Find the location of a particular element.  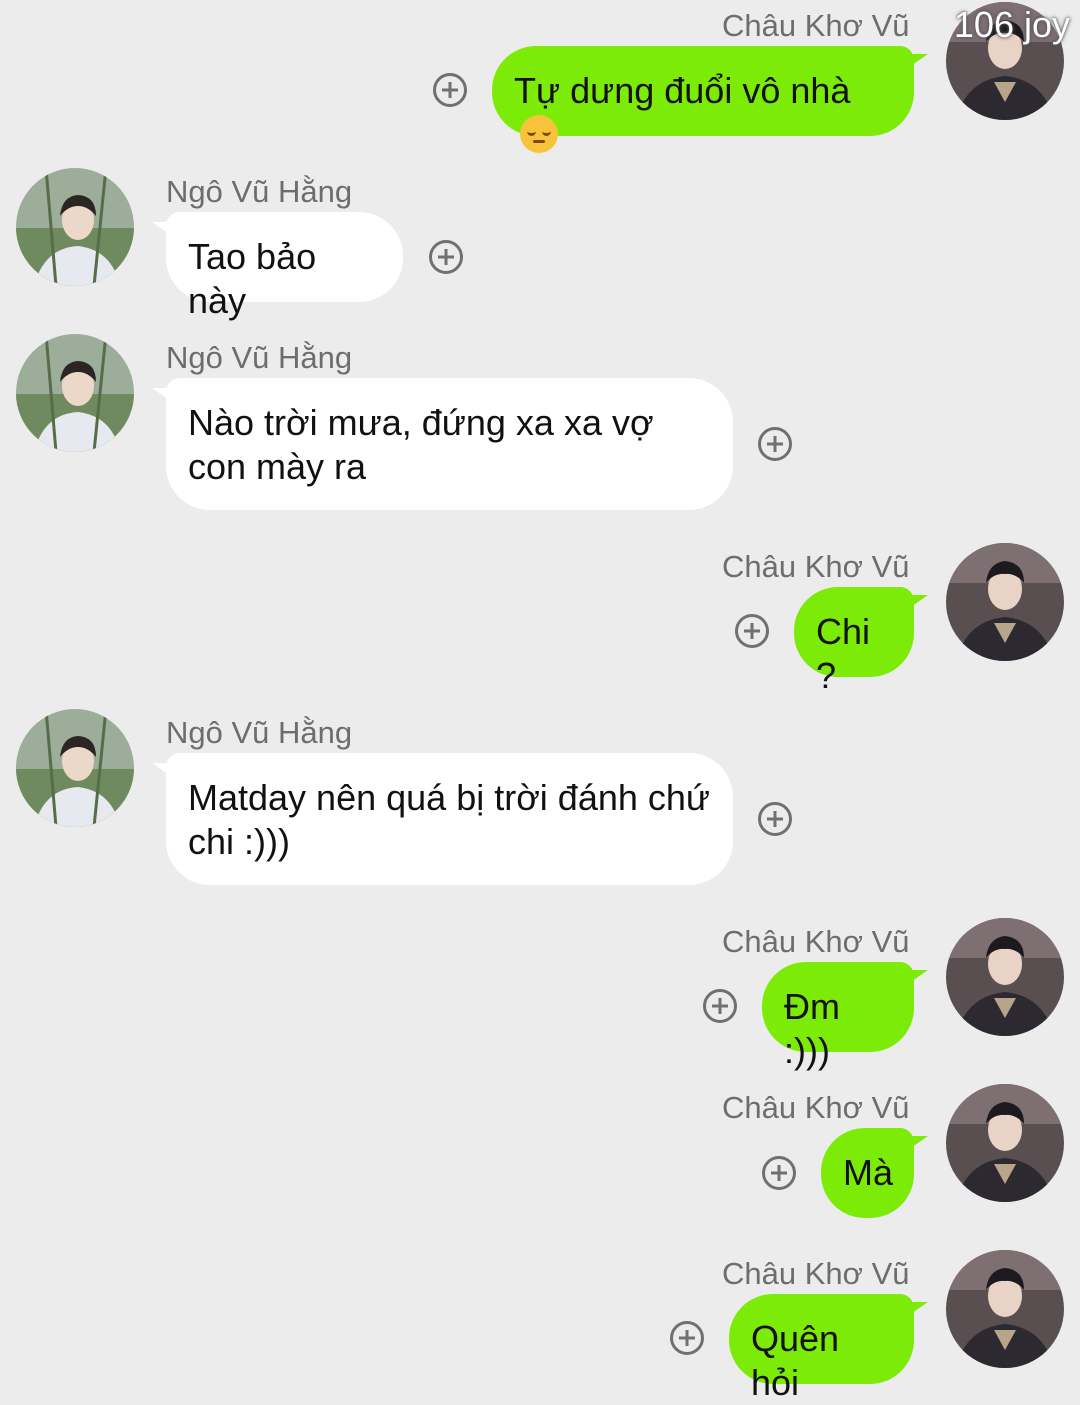

message-bubble: Matday nên quá bị trời đánh chứ chi :))) is located at coordinates (442, 819).